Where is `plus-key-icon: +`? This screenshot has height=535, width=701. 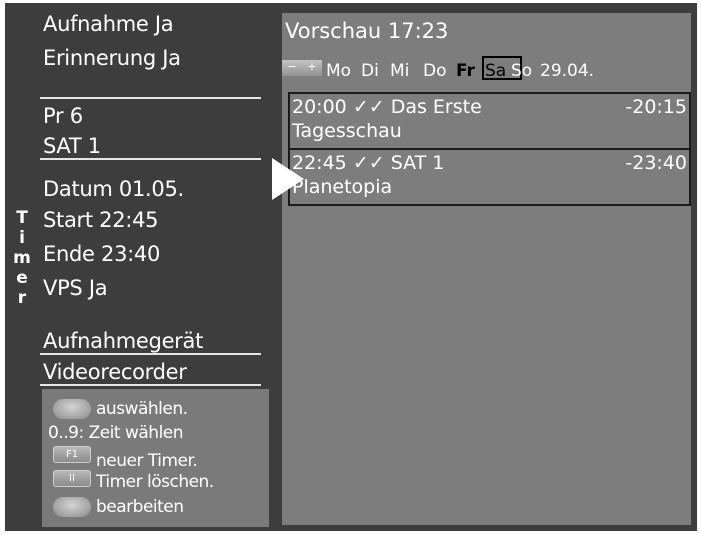
plus-key-icon: + is located at coordinates (312, 68).